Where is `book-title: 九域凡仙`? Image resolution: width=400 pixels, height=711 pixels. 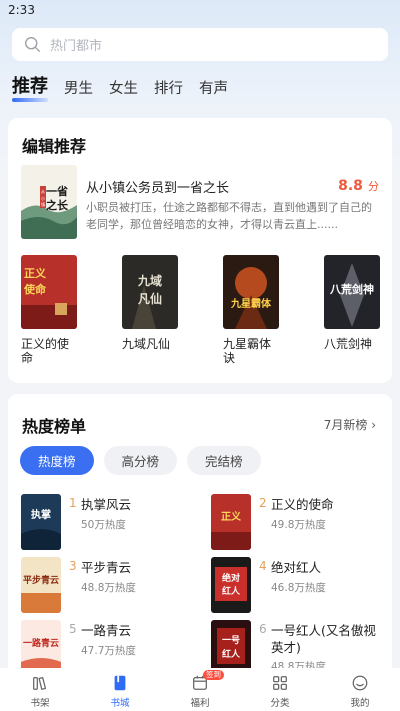 book-title: 九域凡仙 is located at coordinates (146, 344).